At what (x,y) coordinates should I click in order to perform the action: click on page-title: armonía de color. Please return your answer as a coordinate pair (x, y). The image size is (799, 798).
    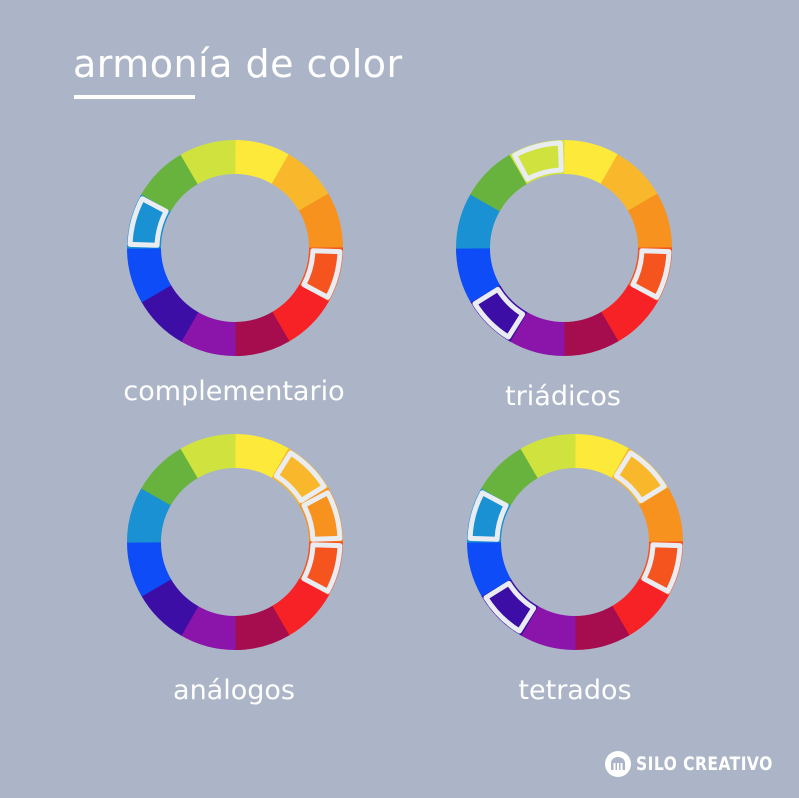
    Looking at the image, I should click on (238, 64).